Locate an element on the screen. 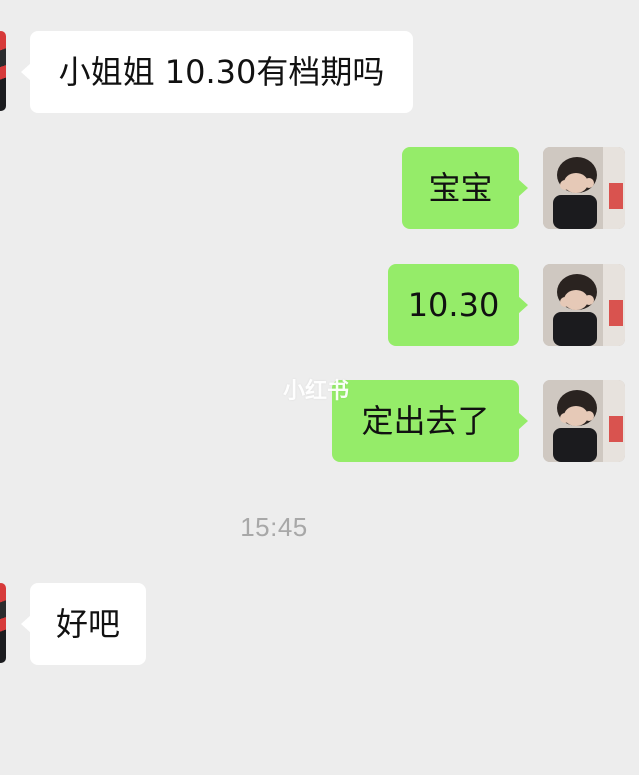 The height and width of the screenshot is (775, 639). outgoing-bubble: 10.30 is located at coordinates (453, 305).